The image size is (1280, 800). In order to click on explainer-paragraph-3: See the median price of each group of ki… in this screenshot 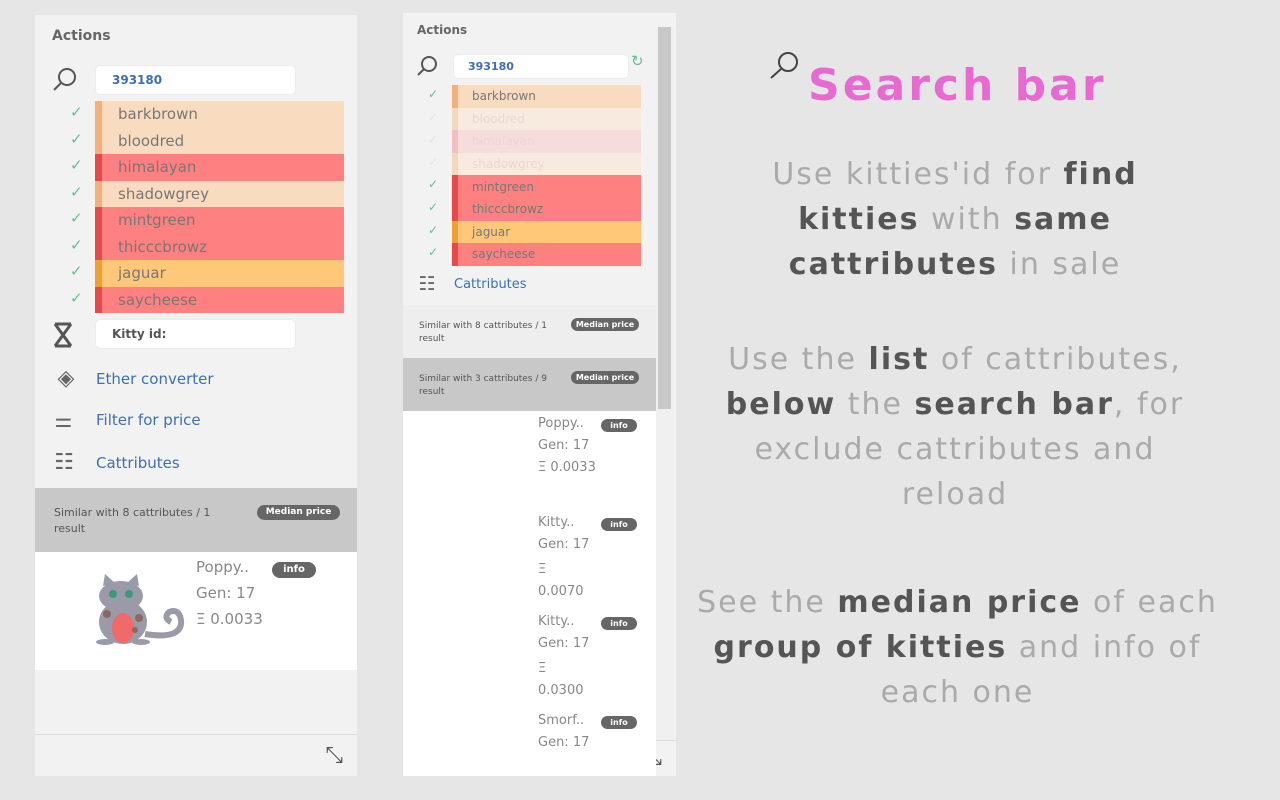, I will do `click(957, 647)`.